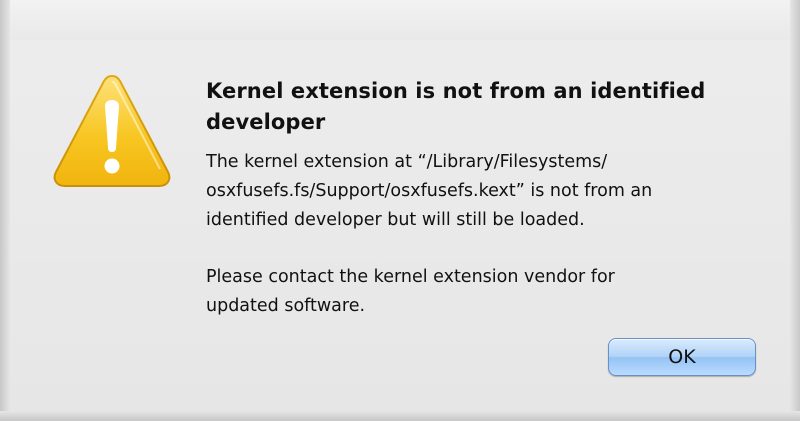 The image size is (800, 421). I want to click on dialog-top-strip, so click(400, 20).